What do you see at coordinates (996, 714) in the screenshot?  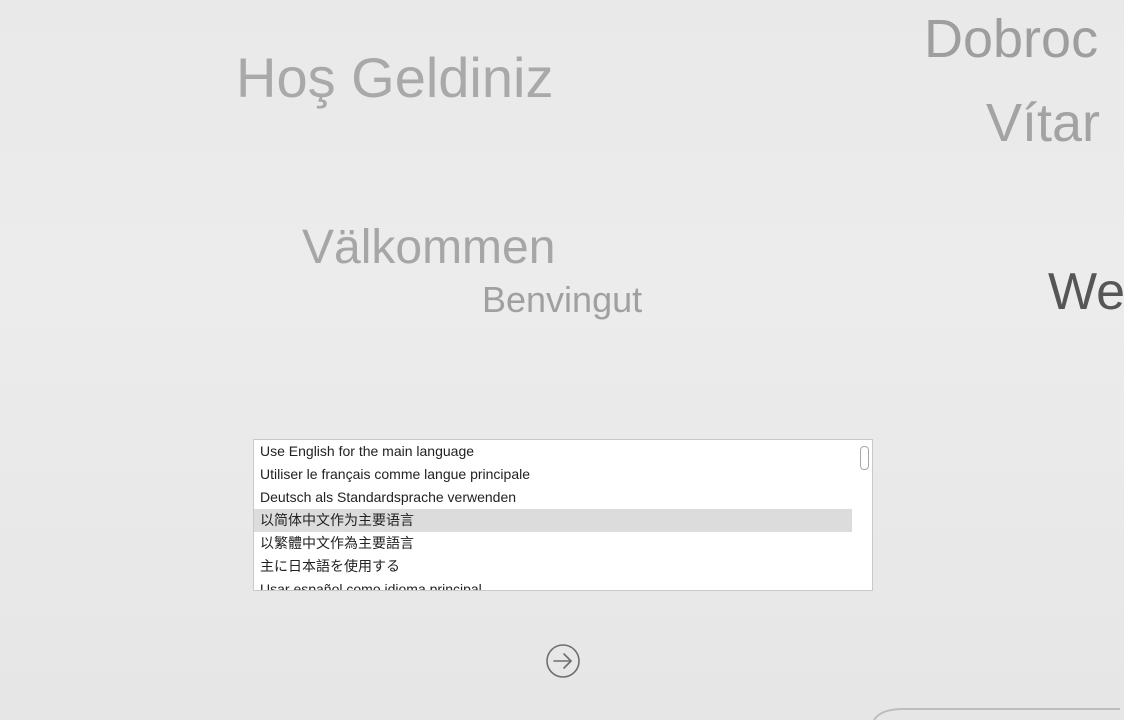 I see `watermark-fragment` at bounding box center [996, 714].